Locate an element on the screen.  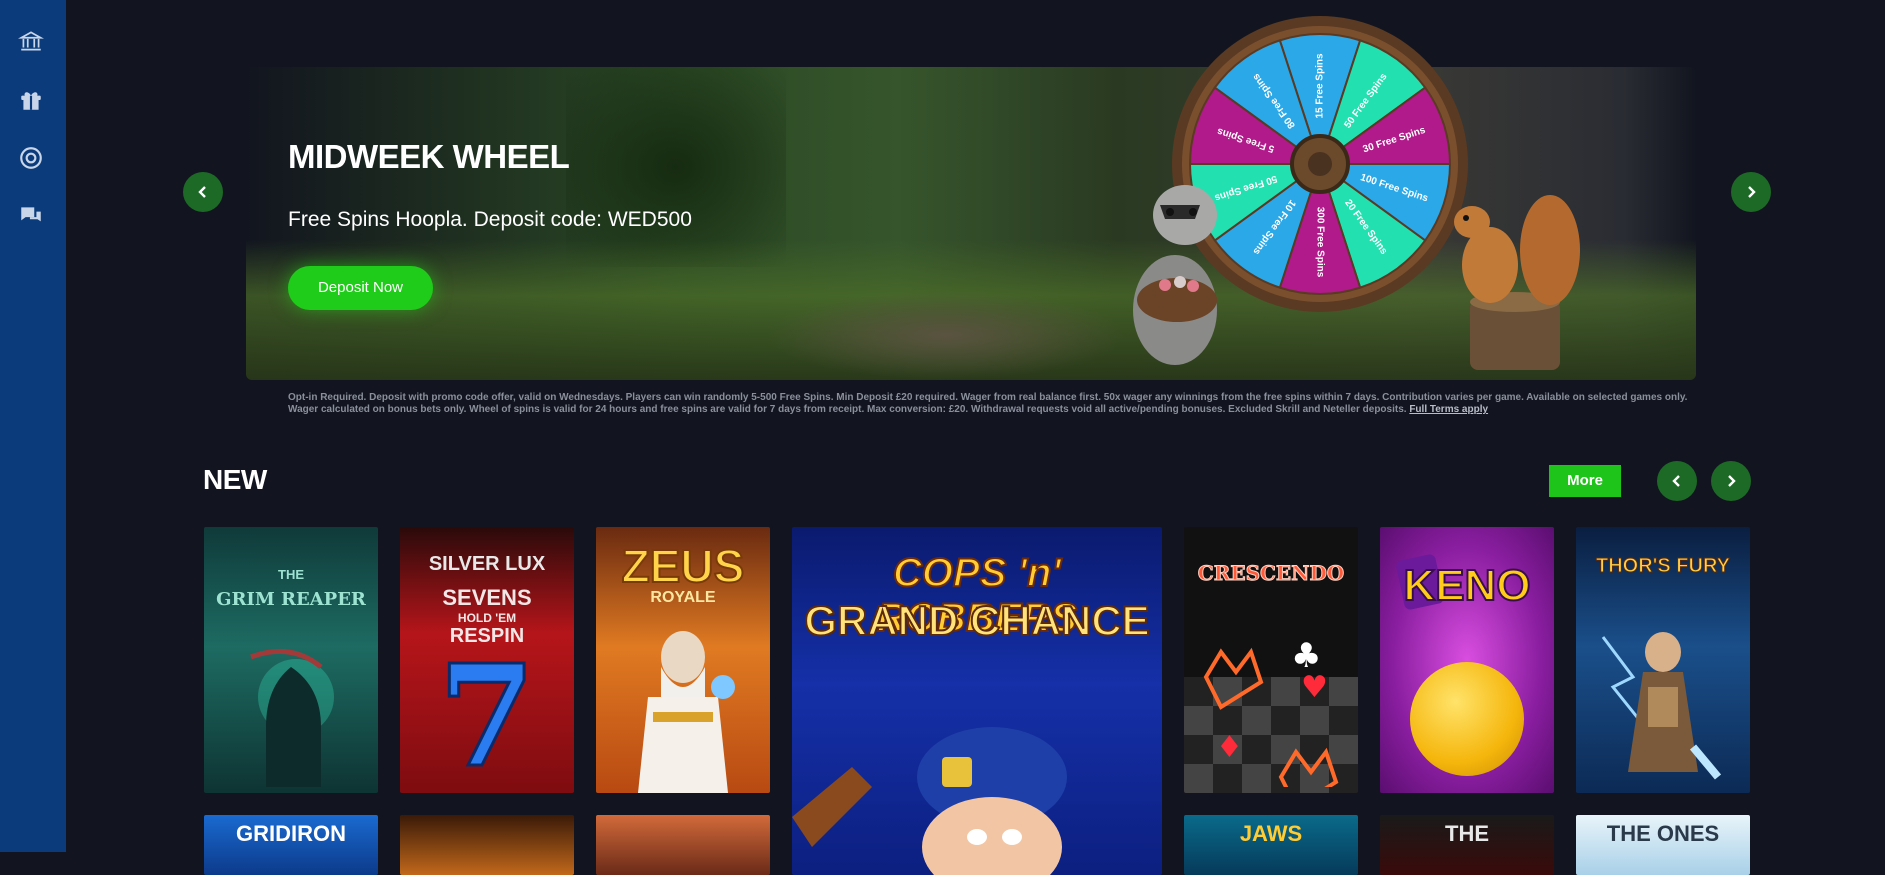
game-title: THE ONES is located at coordinates (1663, 833).